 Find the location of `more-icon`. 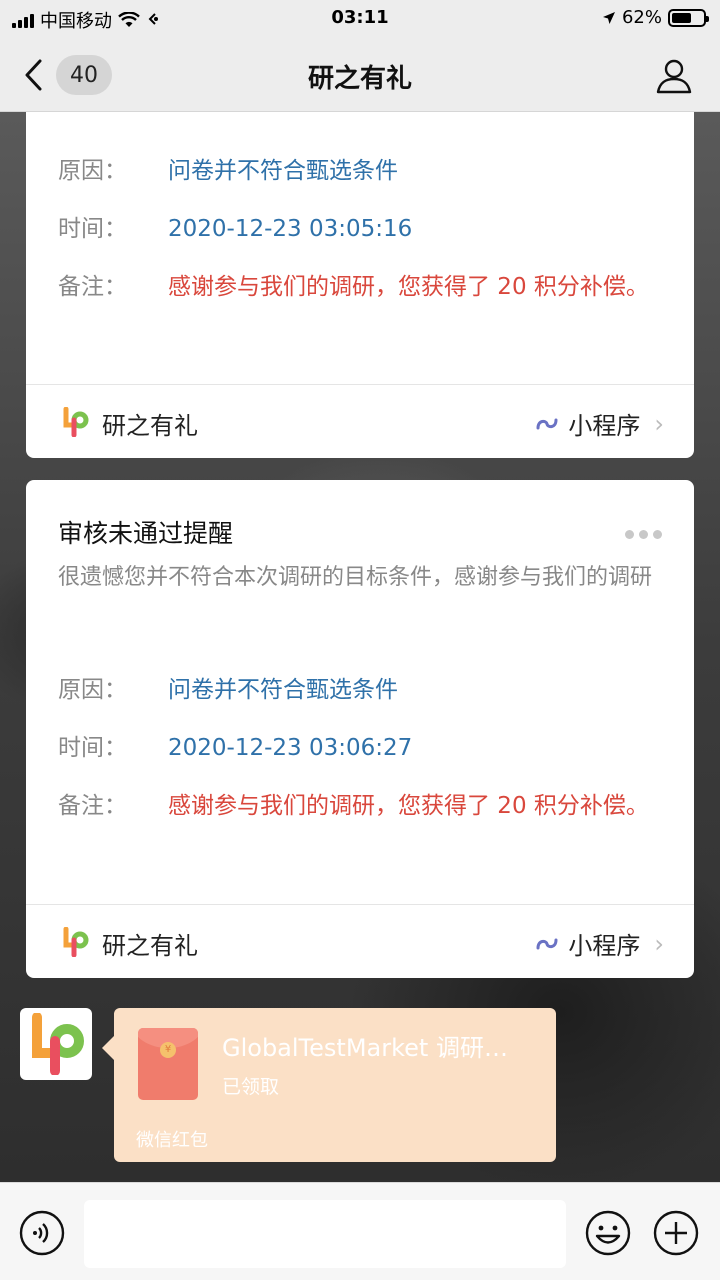

more-icon is located at coordinates (643, 534).